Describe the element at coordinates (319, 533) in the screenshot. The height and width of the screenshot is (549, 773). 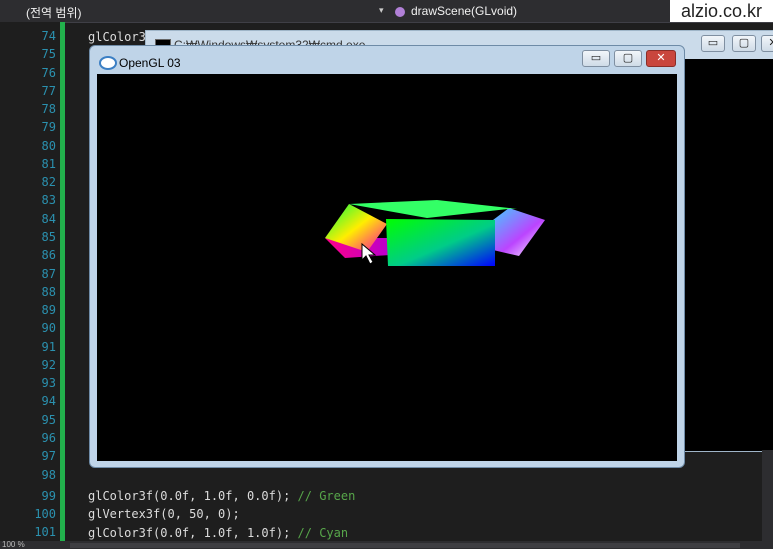
I see `code-comment: // Cyan` at that location.